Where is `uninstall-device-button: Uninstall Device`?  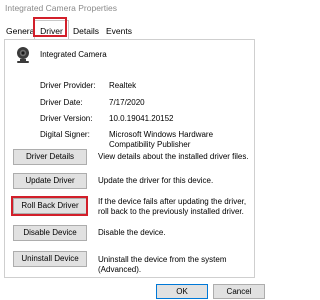
uninstall-device-button: Uninstall Device is located at coordinates (50, 259).